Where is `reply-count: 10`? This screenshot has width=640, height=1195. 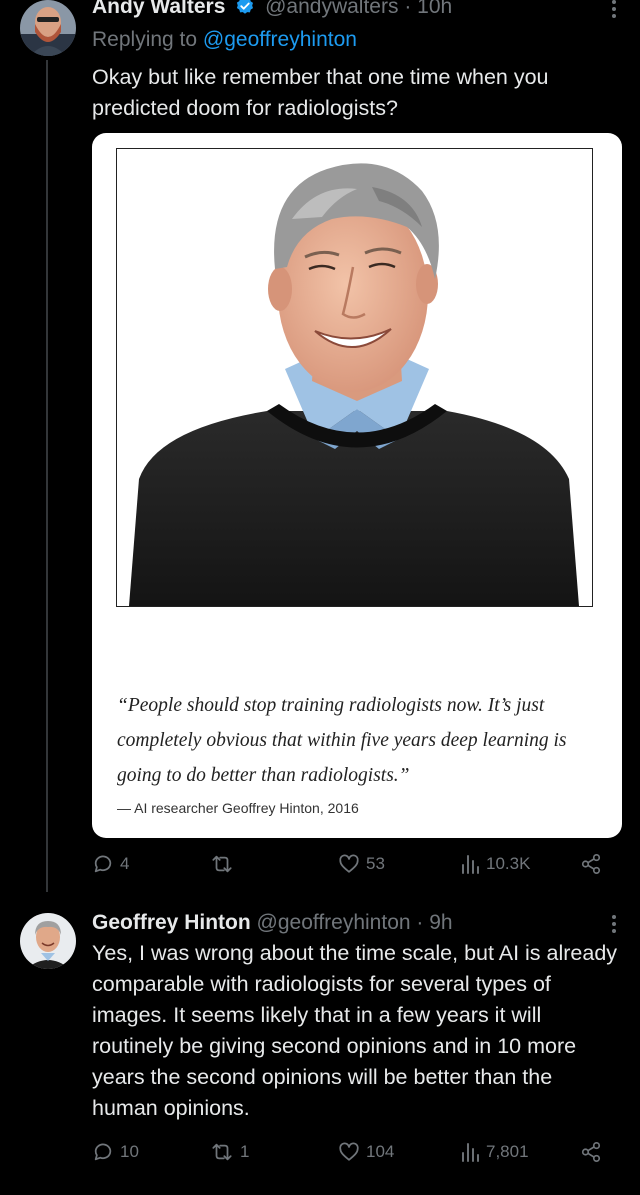 reply-count: 10 is located at coordinates (129, 1151).